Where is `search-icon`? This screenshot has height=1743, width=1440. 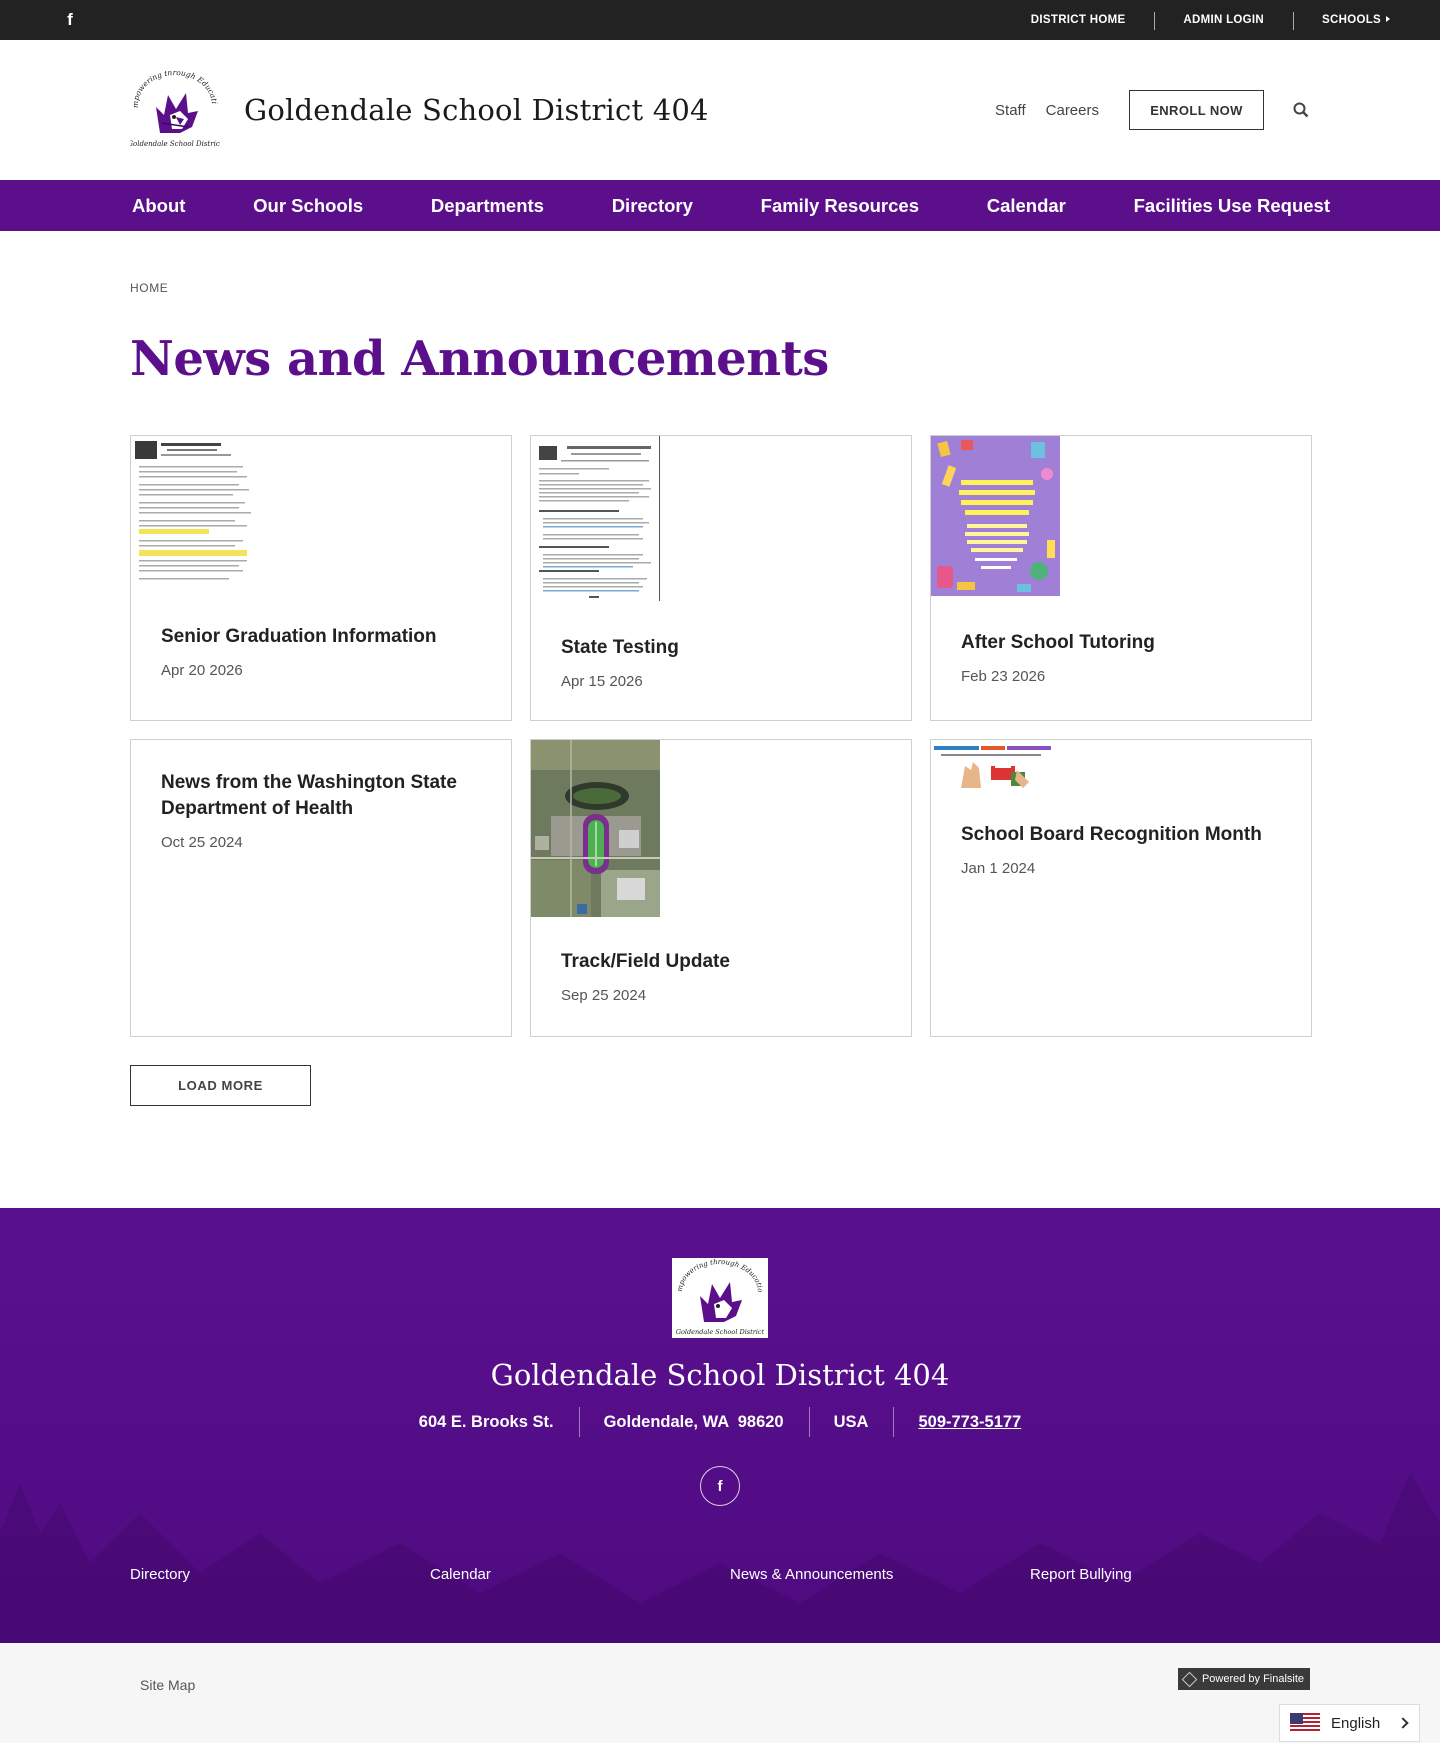
search-icon is located at coordinates (1301, 110).